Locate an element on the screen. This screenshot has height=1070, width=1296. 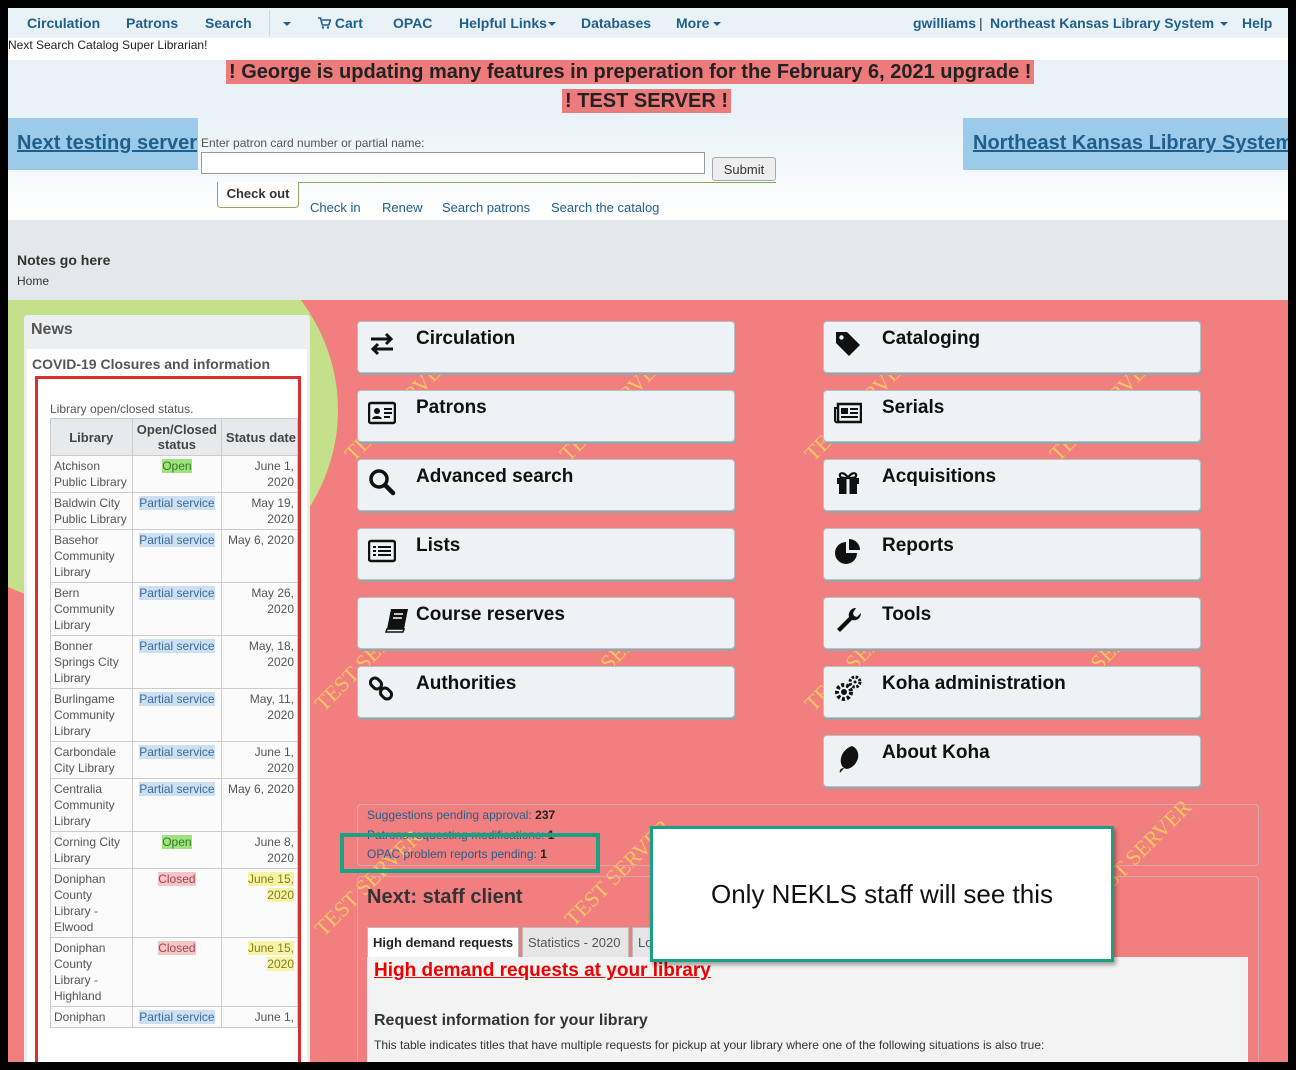
suggestions-pending-link: Suggestions pending approval: 237 is located at coordinates (461, 815).